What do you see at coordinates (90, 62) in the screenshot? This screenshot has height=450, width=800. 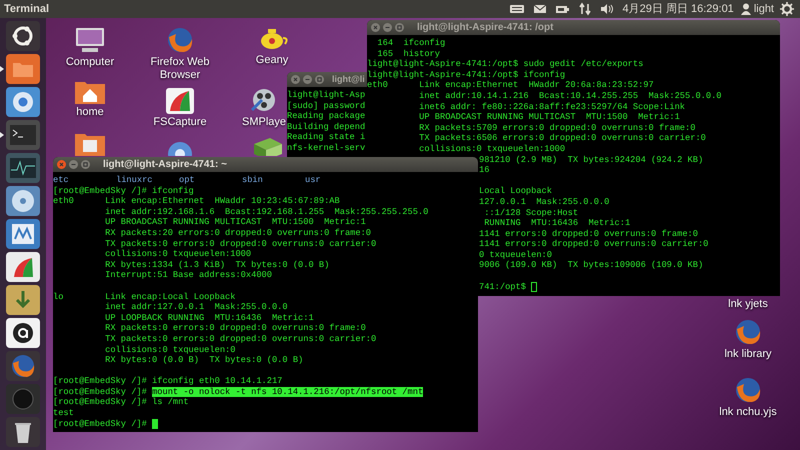 I see `icon-label: Computer` at bounding box center [90, 62].